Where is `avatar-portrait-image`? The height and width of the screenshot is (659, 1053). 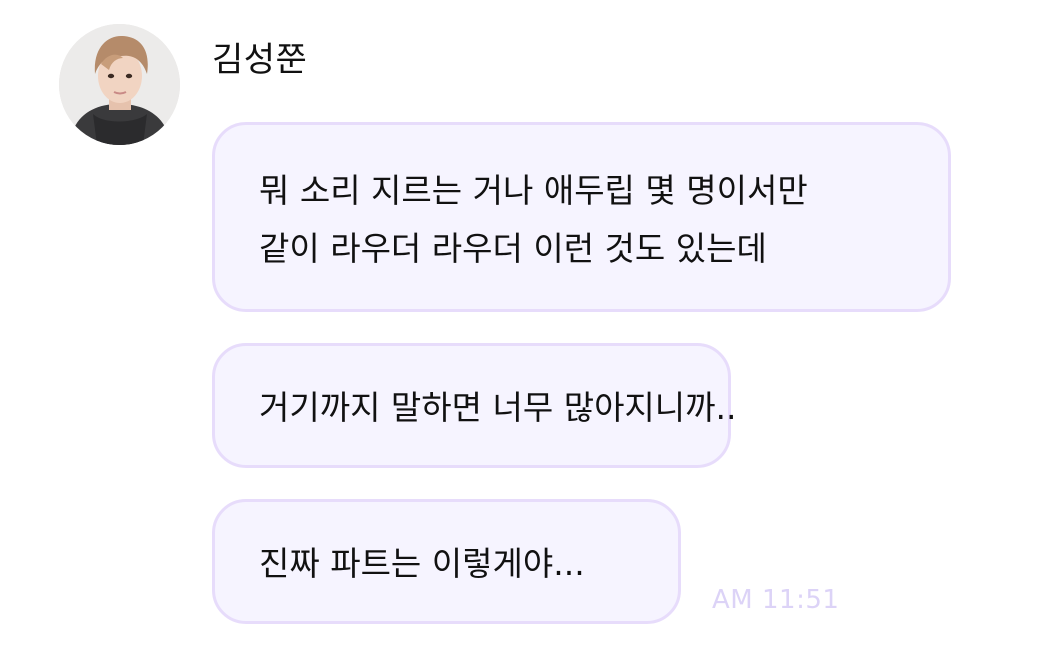
avatar-portrait-image is located at coordinates (119, 84).